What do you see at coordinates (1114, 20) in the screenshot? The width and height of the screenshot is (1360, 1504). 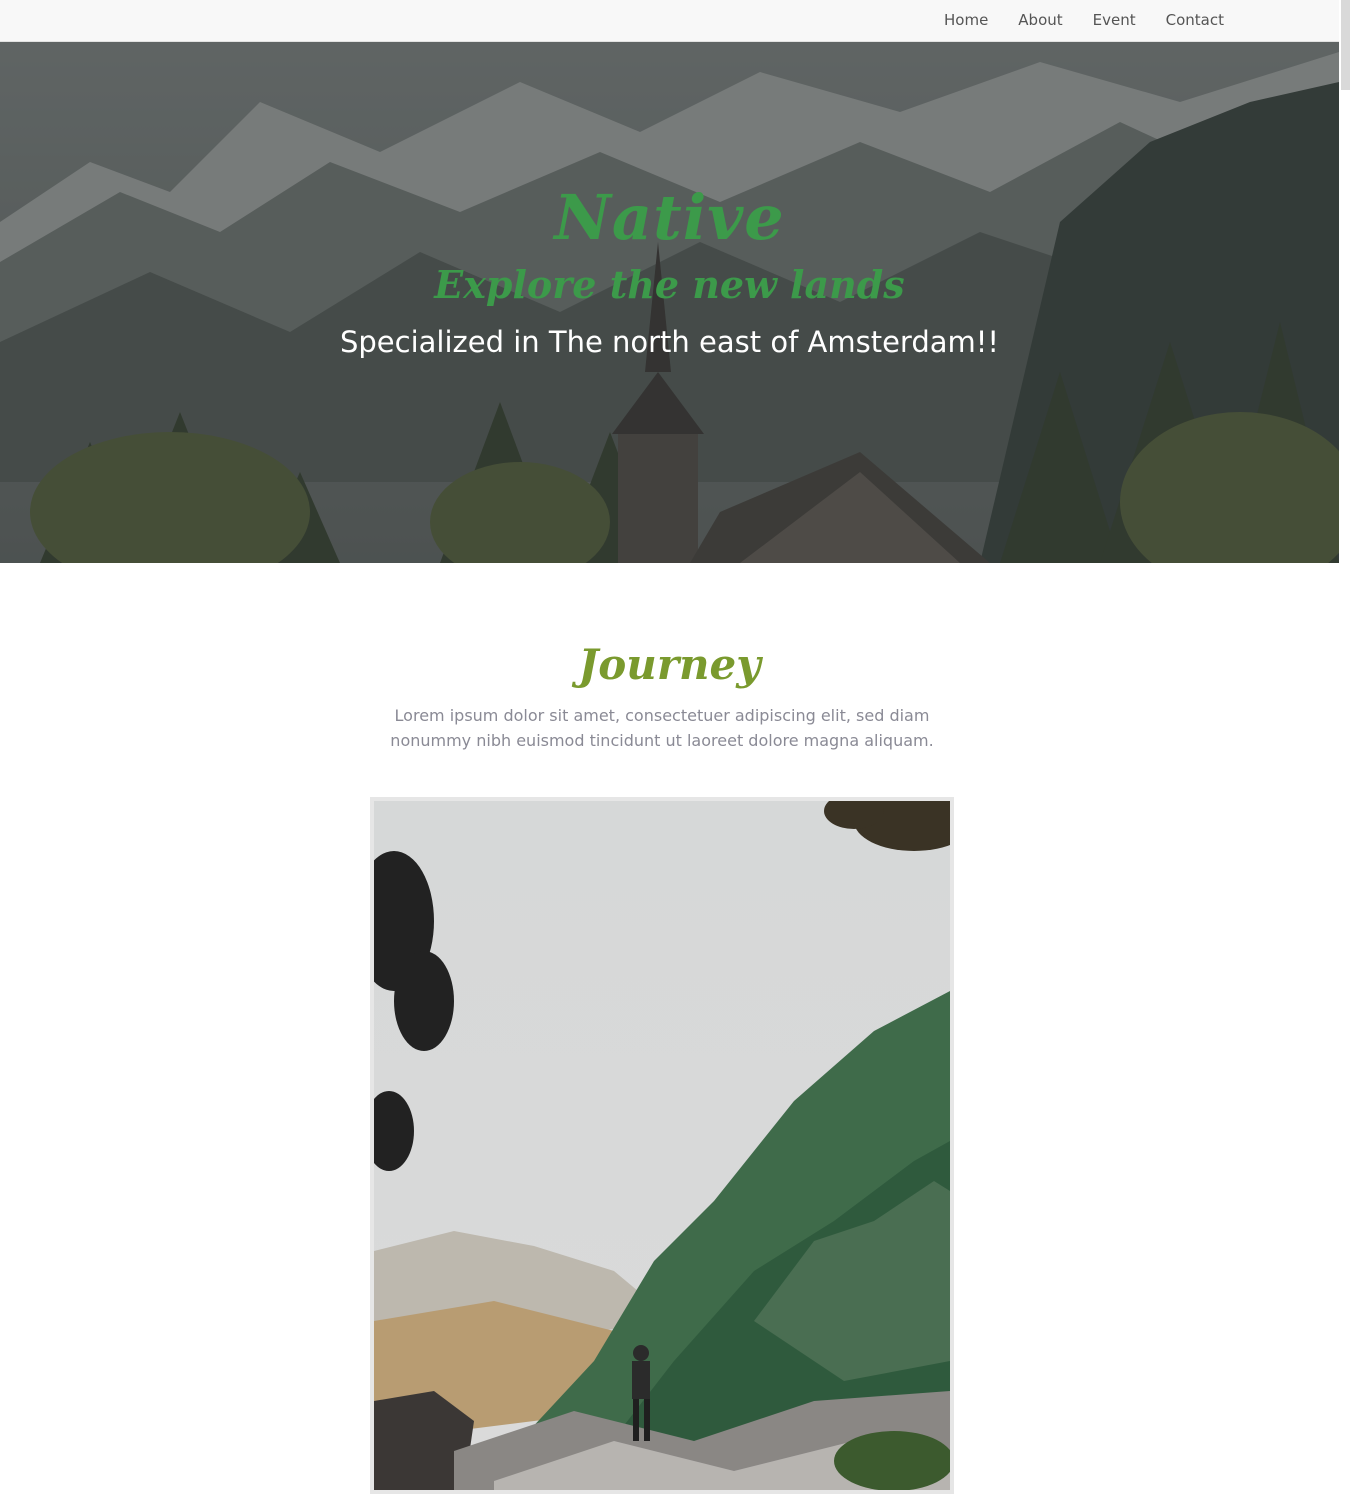 I see `nav-link-event: Event` at bounding box center [1114, 20].